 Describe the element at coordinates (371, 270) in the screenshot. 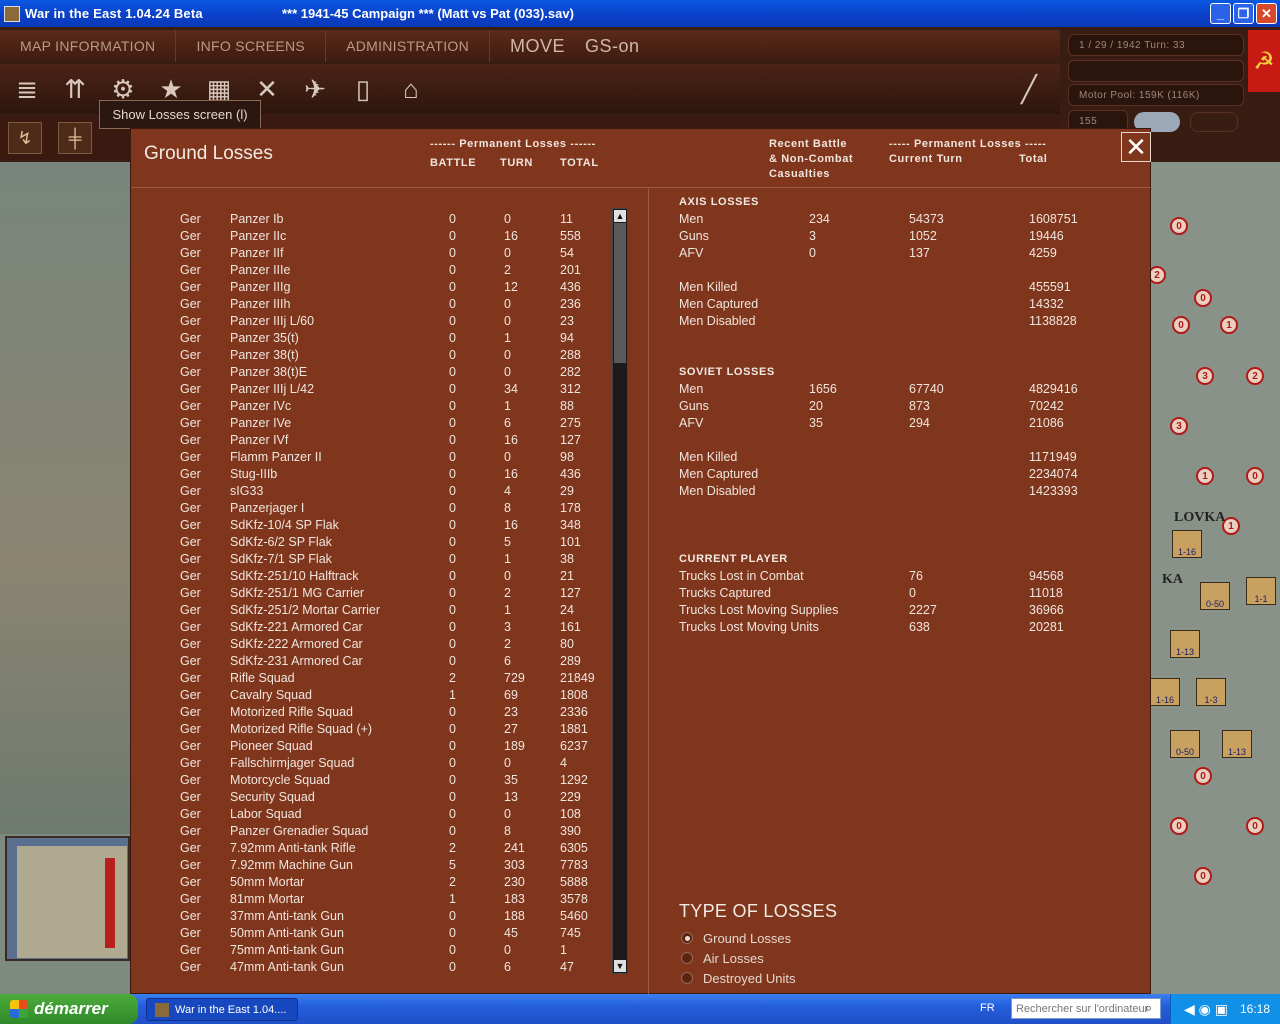

I see `table-row: Ger Panzer IIIe 0 2 201` at that location.